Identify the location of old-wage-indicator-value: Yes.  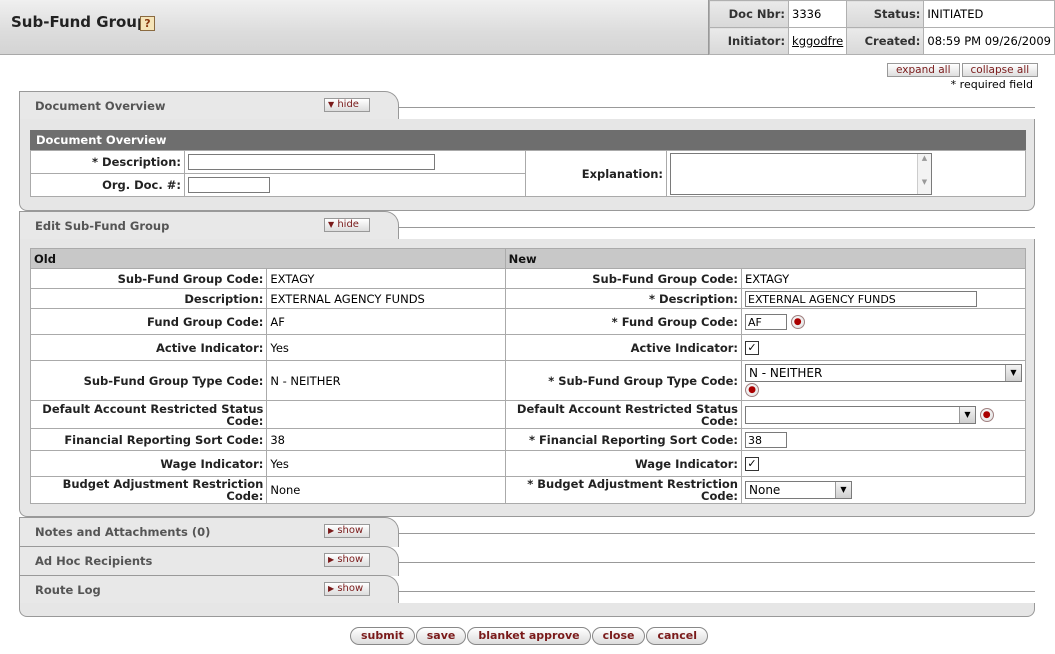
(386, 463).